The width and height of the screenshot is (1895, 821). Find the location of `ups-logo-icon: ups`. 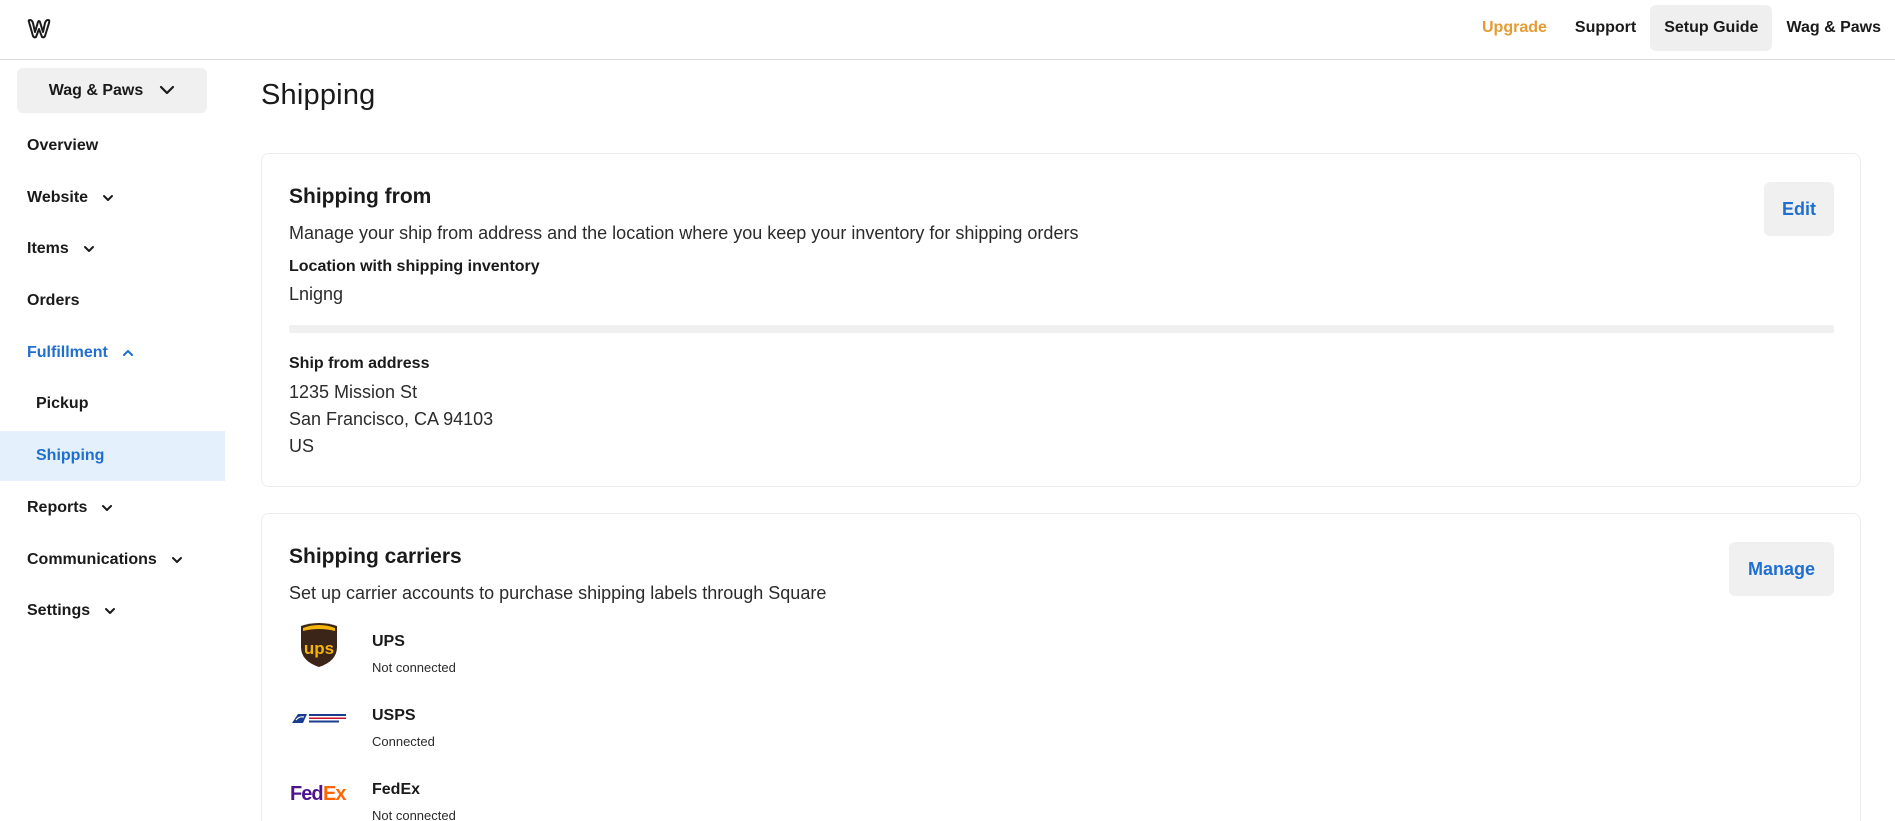

ups-logo-icon: ups is located at coordinates (319, 645).